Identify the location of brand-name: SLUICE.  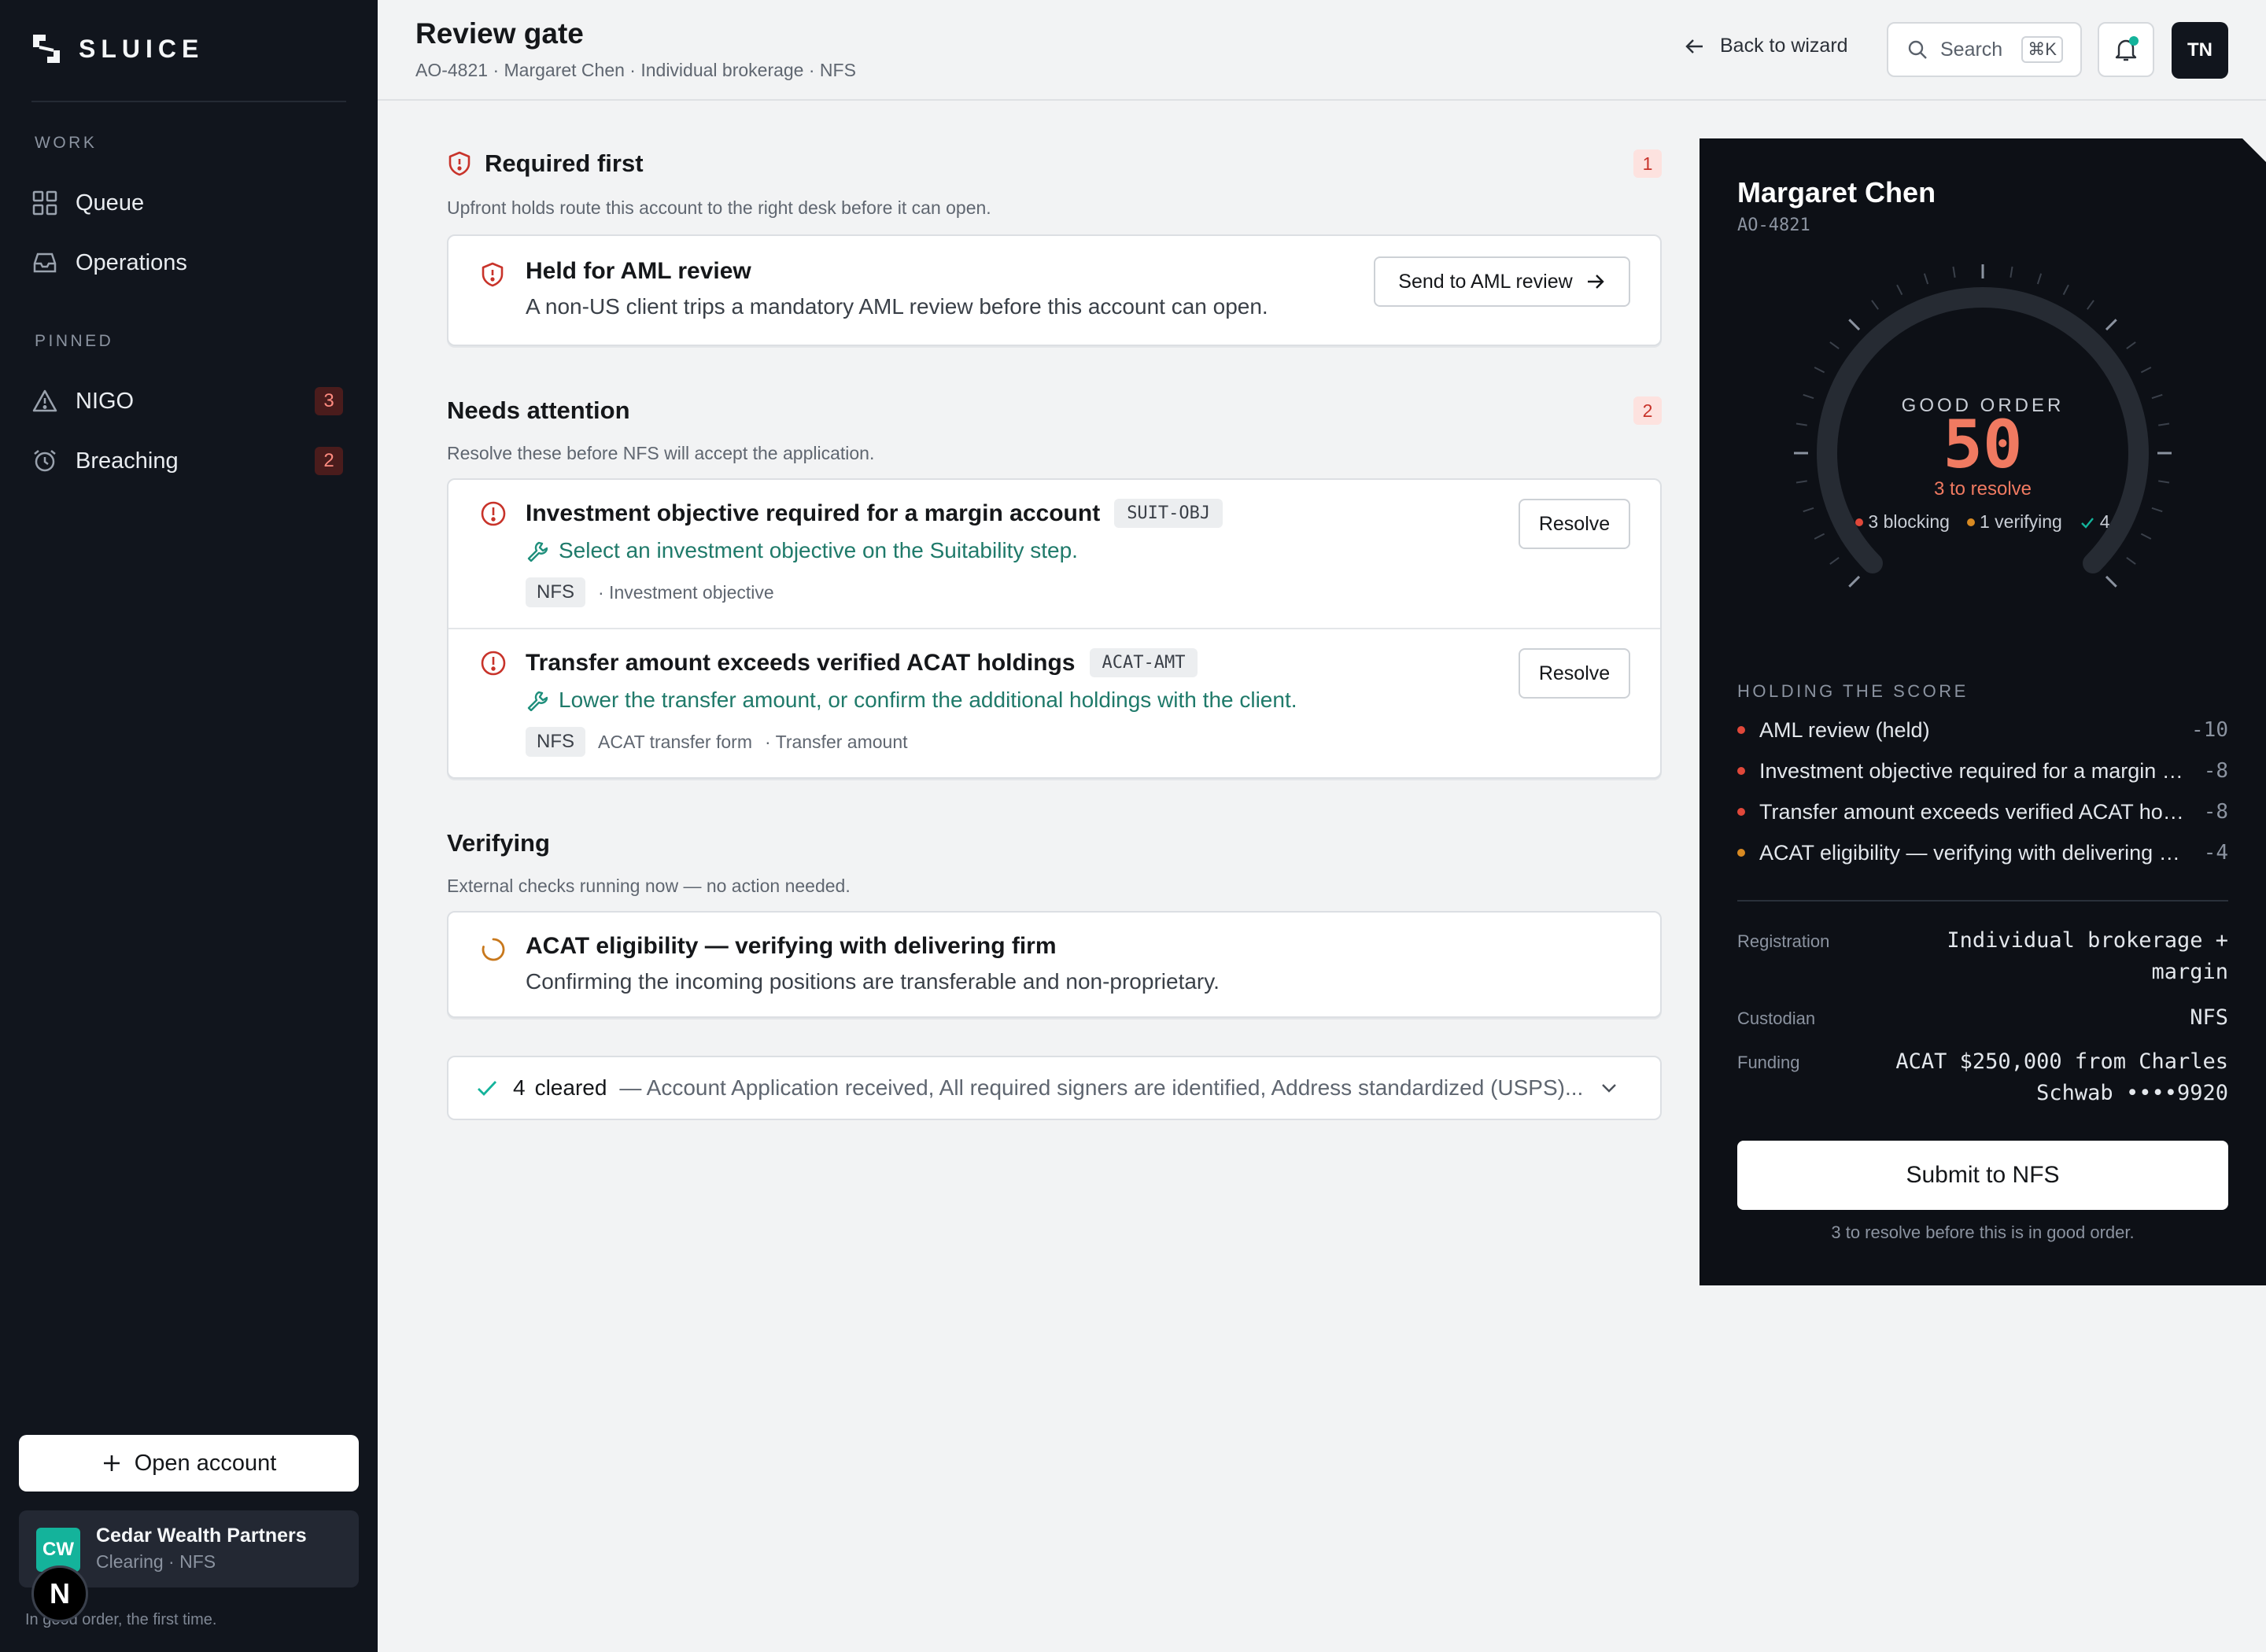
(142, 48).